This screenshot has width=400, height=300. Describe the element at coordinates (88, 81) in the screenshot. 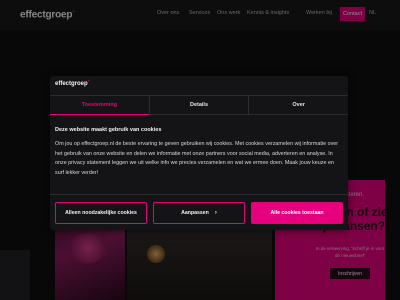

I see `dialog-logo-mark: +` at that location.